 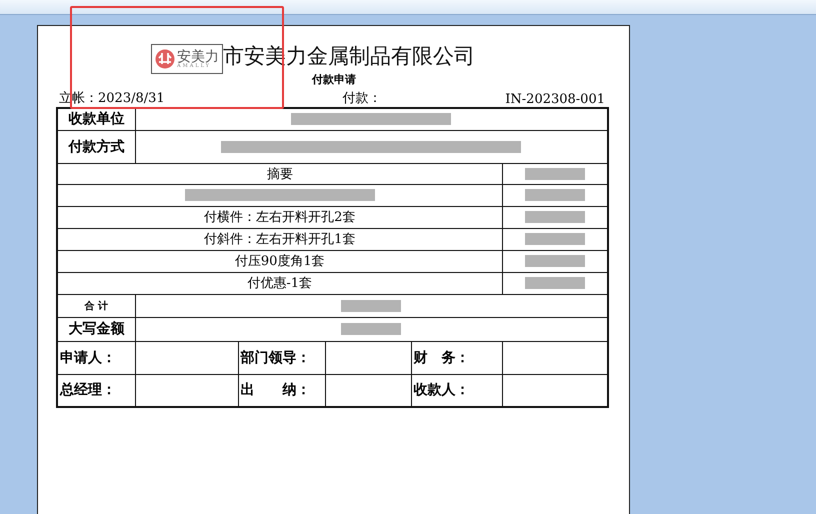 What do you see at coordinates (334, 79) in the screenshot?
I see `form-title: 付款申请` at bounding box center [334, 79].